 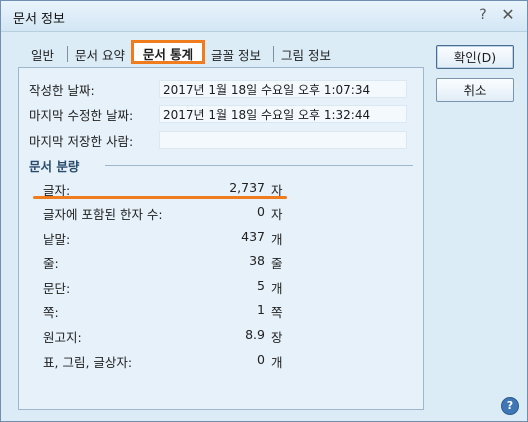 I want to click on stat-value: 5, so click(x=261, y=285).